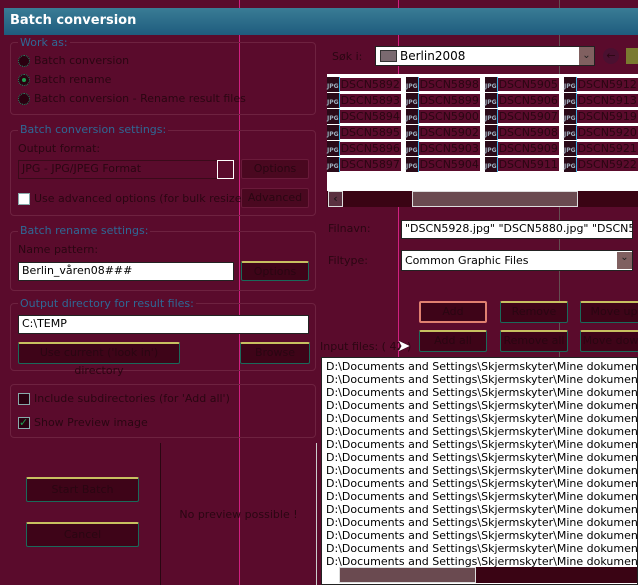 This screenshot has height=585, width=638. What do you see at coordinates (364, 116) in the screenshot?
I see `file-item: JPG DSCN5894` at bounding box center [364, 116].